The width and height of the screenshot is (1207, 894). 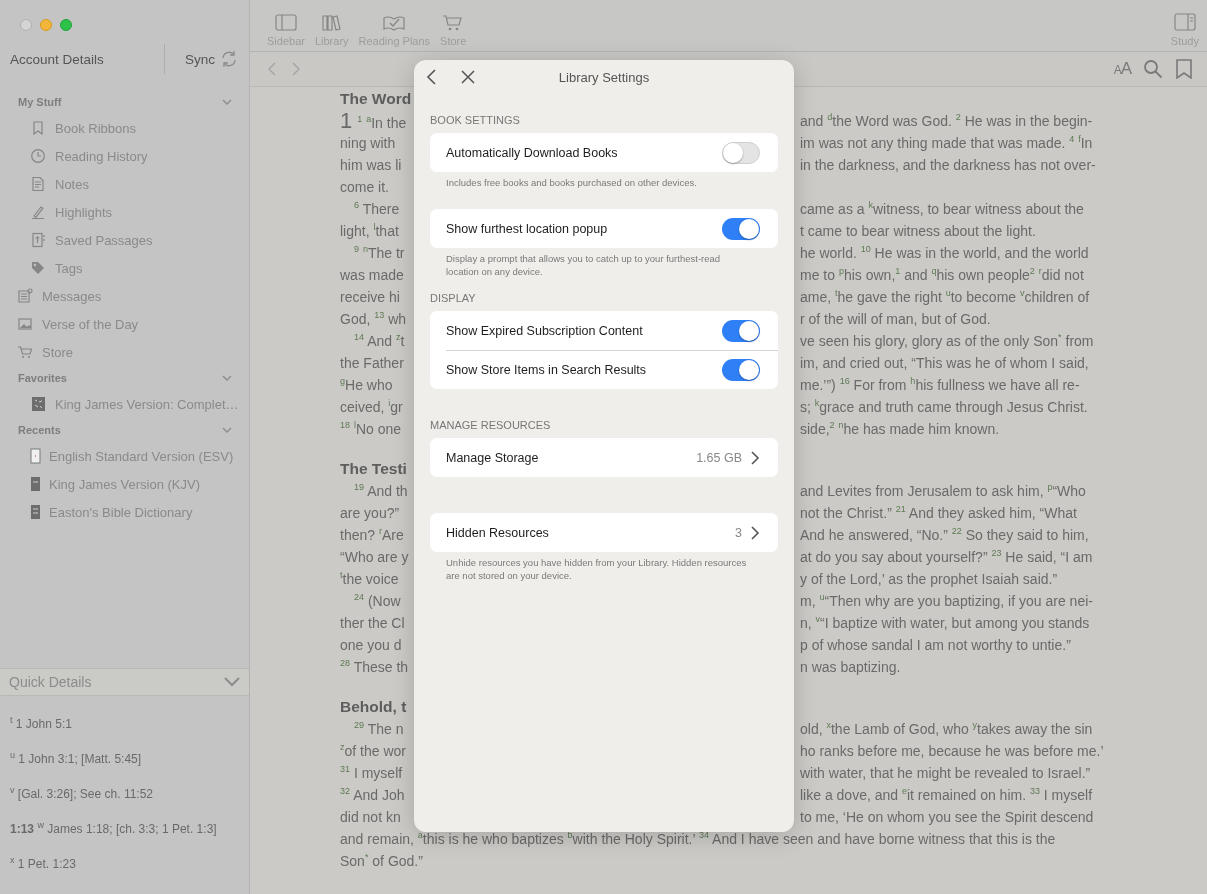 What do you see at coordinates (200, 59) in the screenshot?
I see `sync-label: Sync` at bounding box center [200, 59].